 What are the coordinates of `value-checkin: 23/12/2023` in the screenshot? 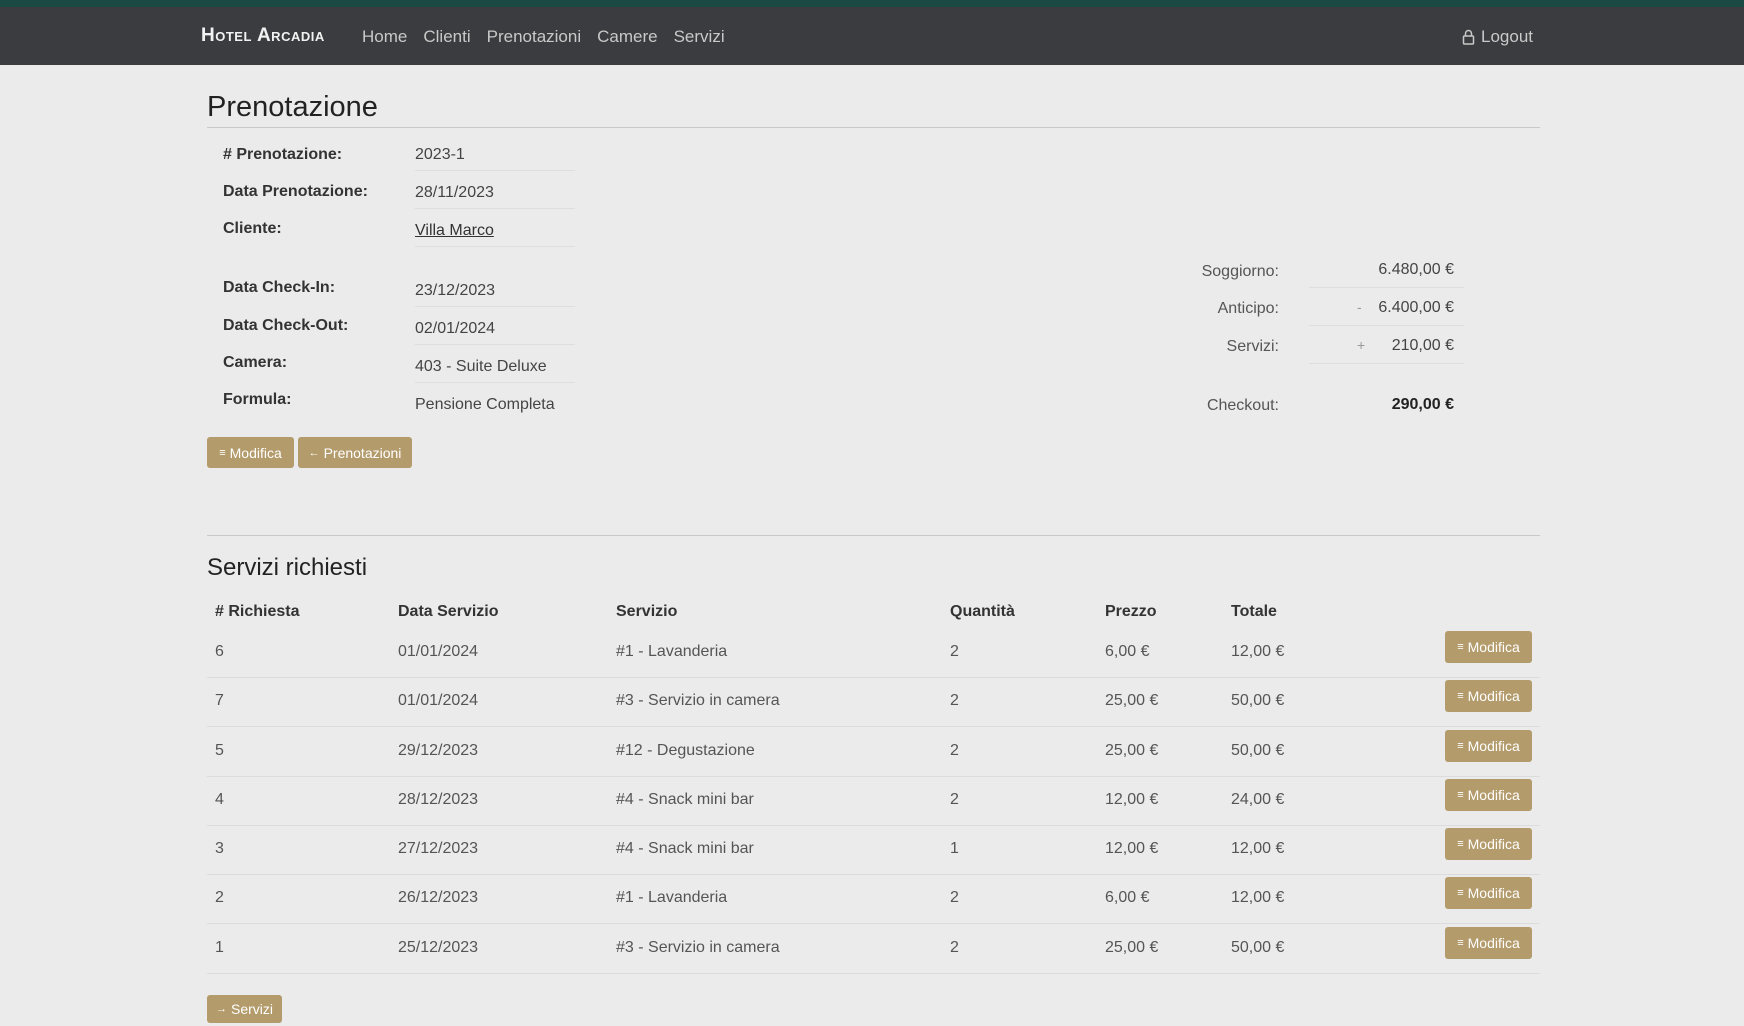 It's located at (495, 294).